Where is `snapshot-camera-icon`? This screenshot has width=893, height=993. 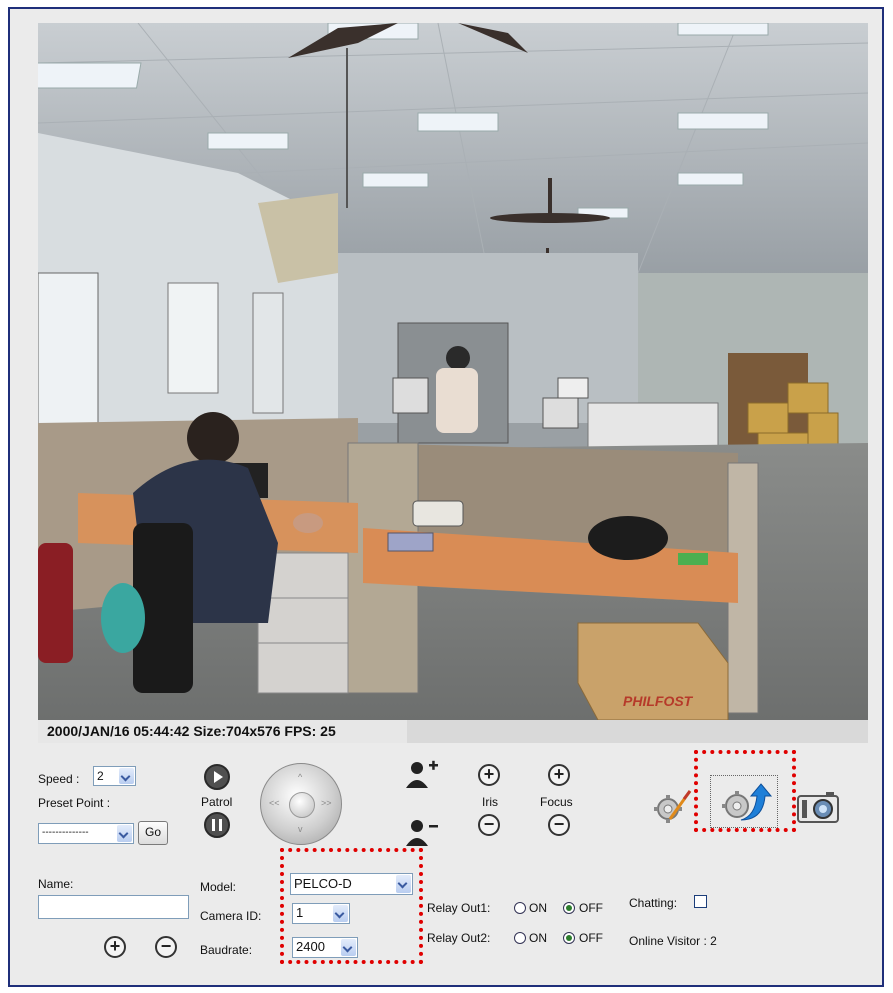
snapshot-camera-icon is located at coordinates (818, 807).